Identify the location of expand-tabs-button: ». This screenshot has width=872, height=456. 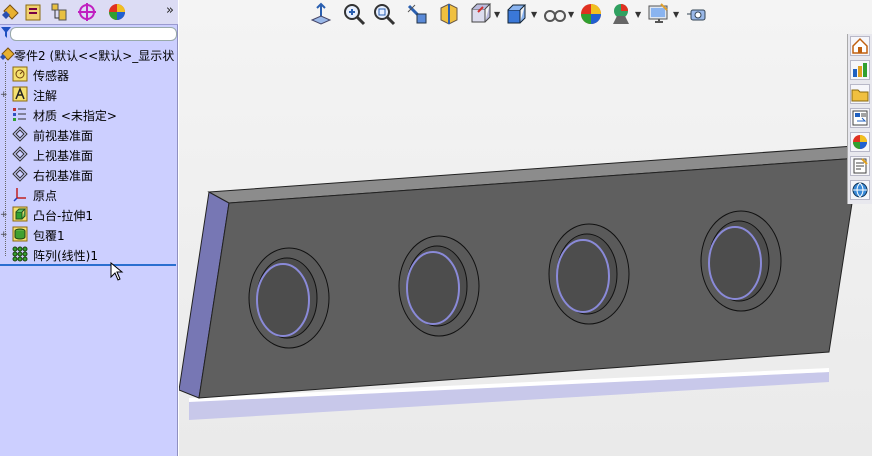
(170, 10).